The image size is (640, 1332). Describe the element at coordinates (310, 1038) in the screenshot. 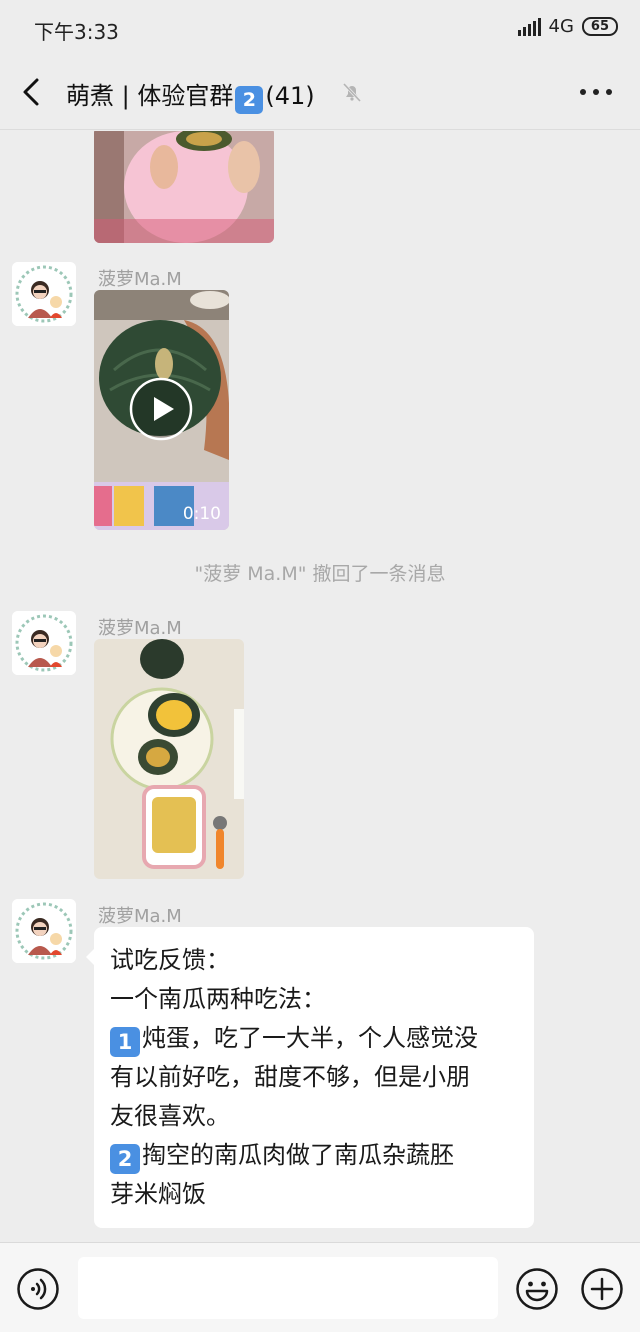

I see `message-text: 炖蛋，吃了一大半，个人感觉没` at that location.